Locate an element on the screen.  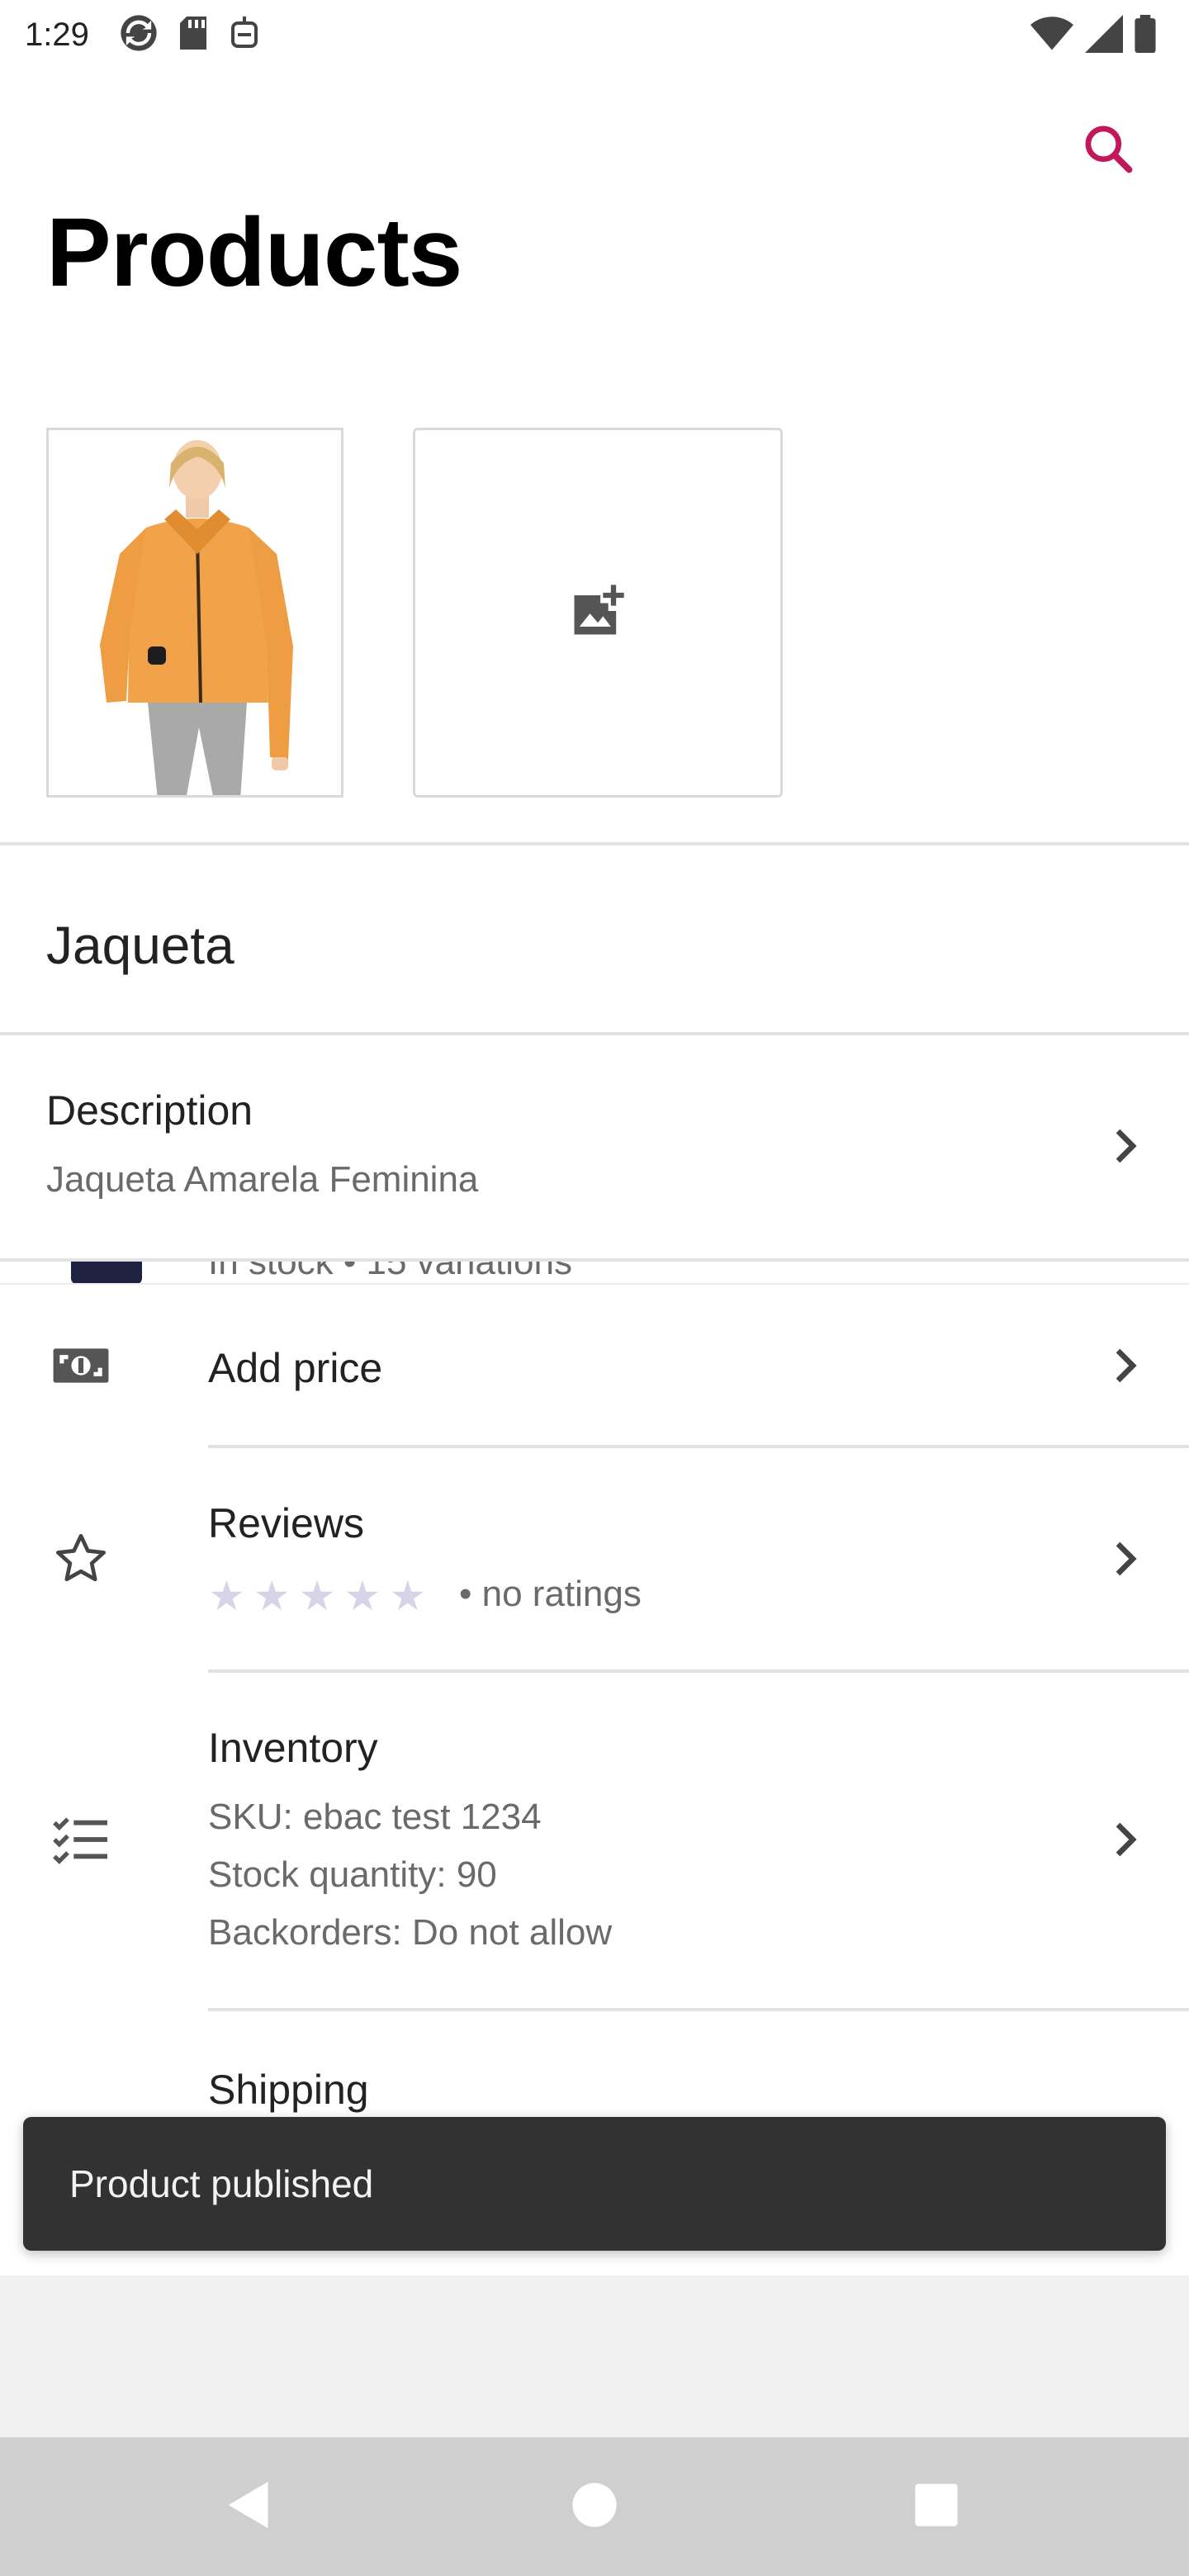
bottom-area is located at coordinates (594, 2356).